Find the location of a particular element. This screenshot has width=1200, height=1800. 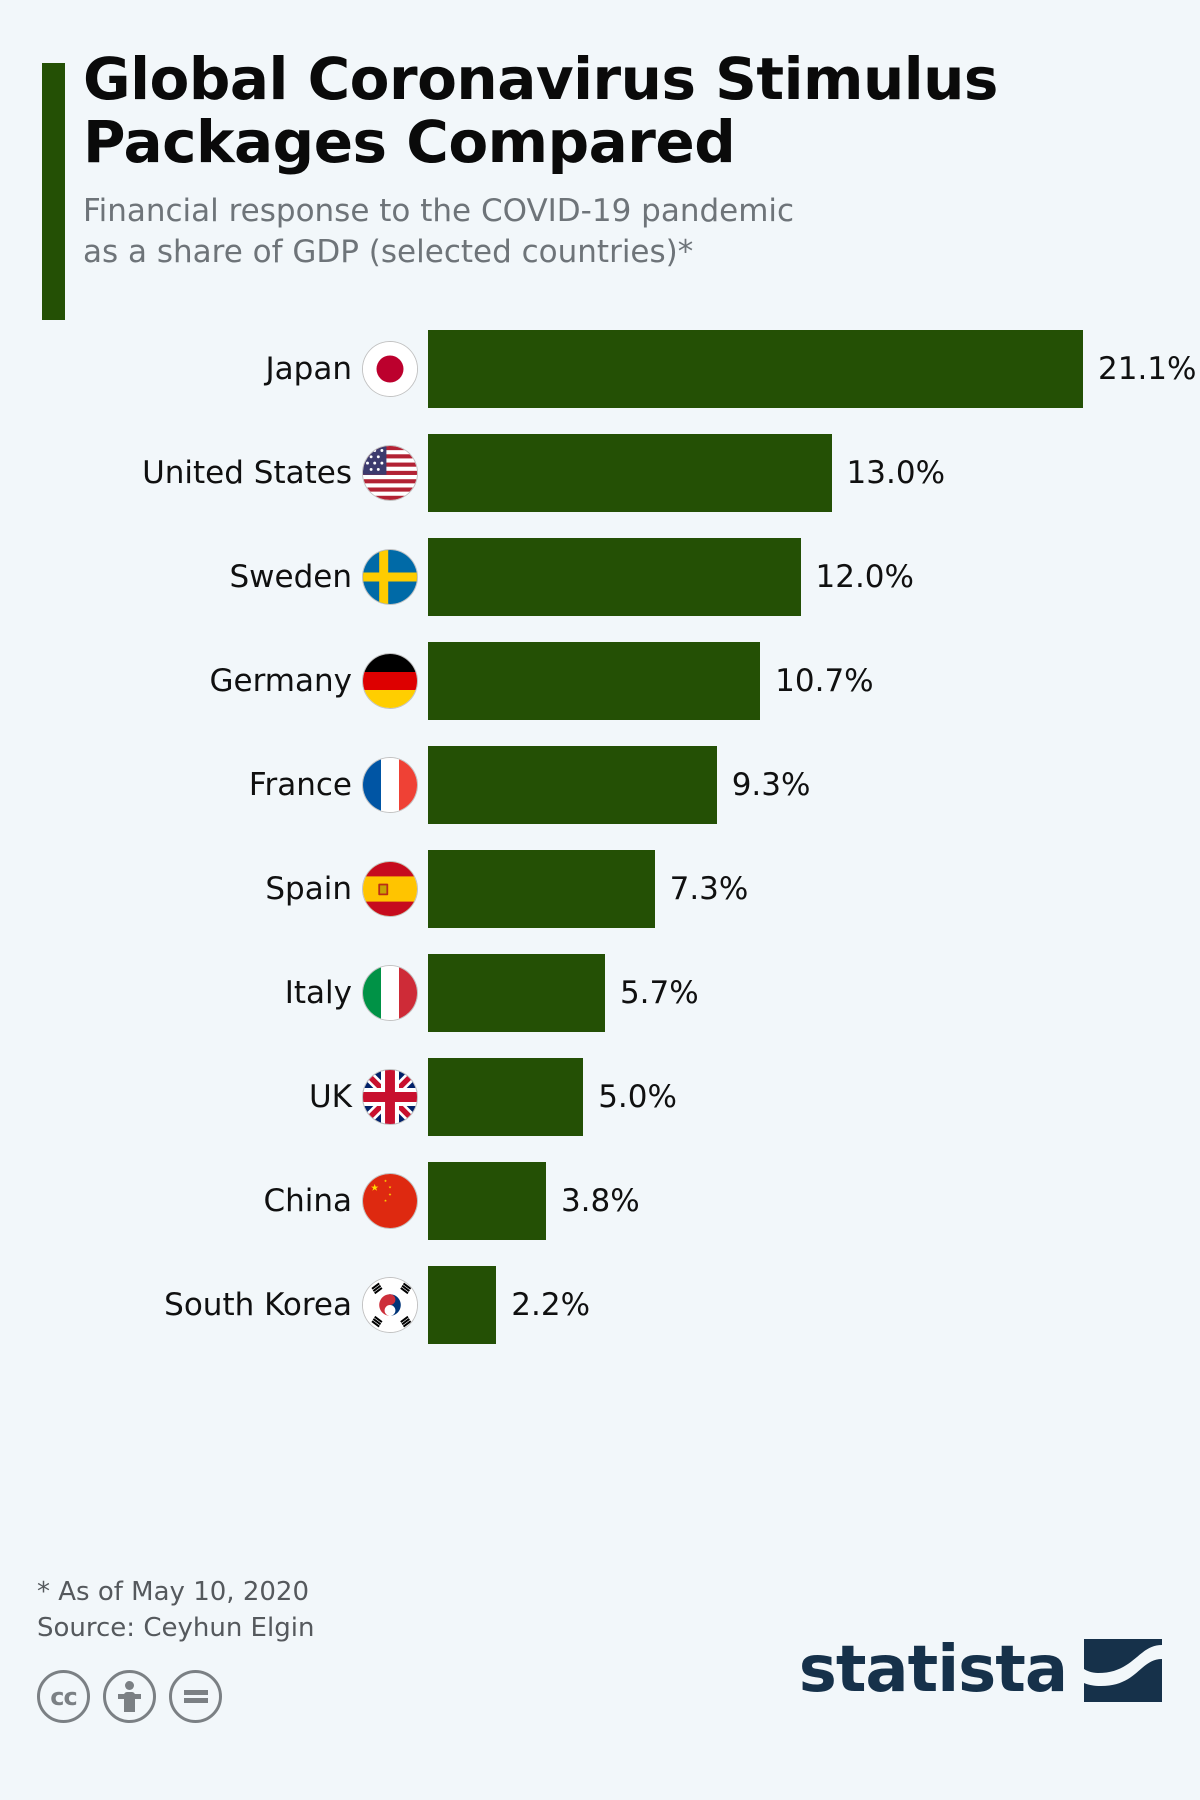

value-label: 3.8% is located at coordinates (600, 1200).